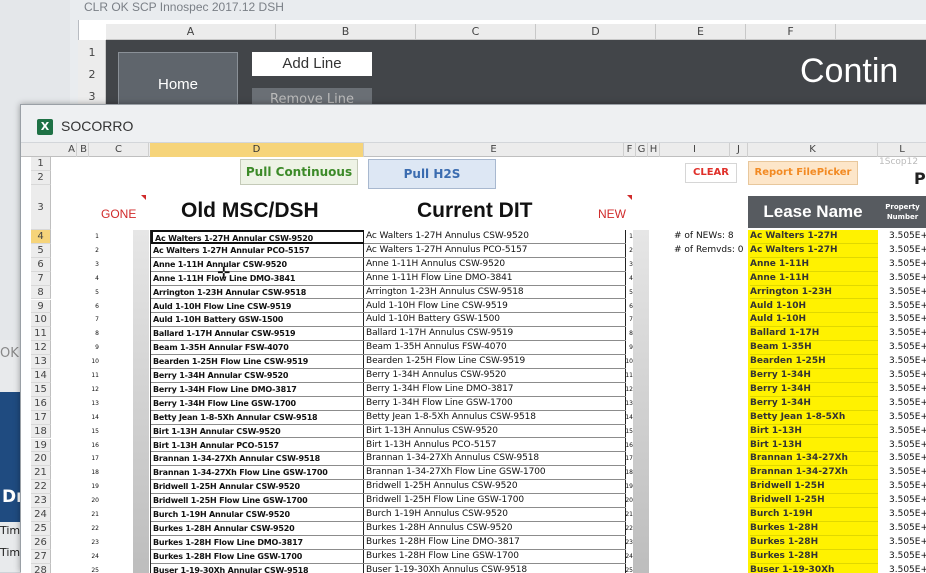 This screenshot has width=926, height=573. Describe the element at coordinates (258, 459) in the screenshot. I see `old-list-cell: Brannan 1-34-27Xh Annular CSW-9518` at that location.